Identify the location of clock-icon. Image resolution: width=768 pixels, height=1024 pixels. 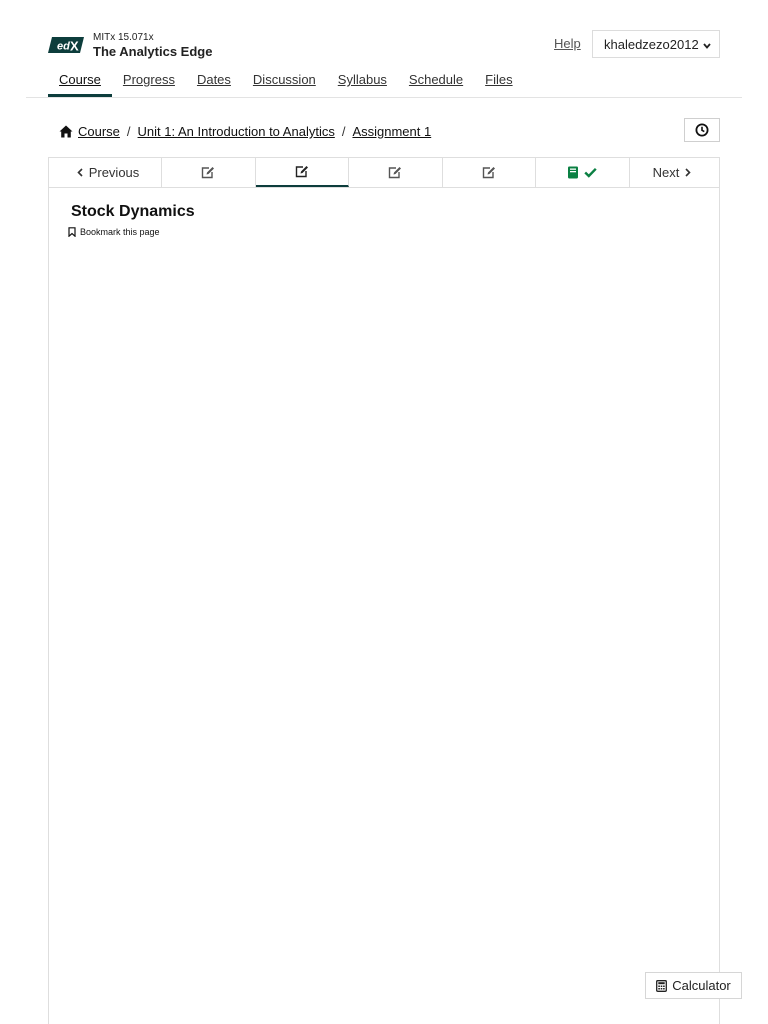
(702, 130).